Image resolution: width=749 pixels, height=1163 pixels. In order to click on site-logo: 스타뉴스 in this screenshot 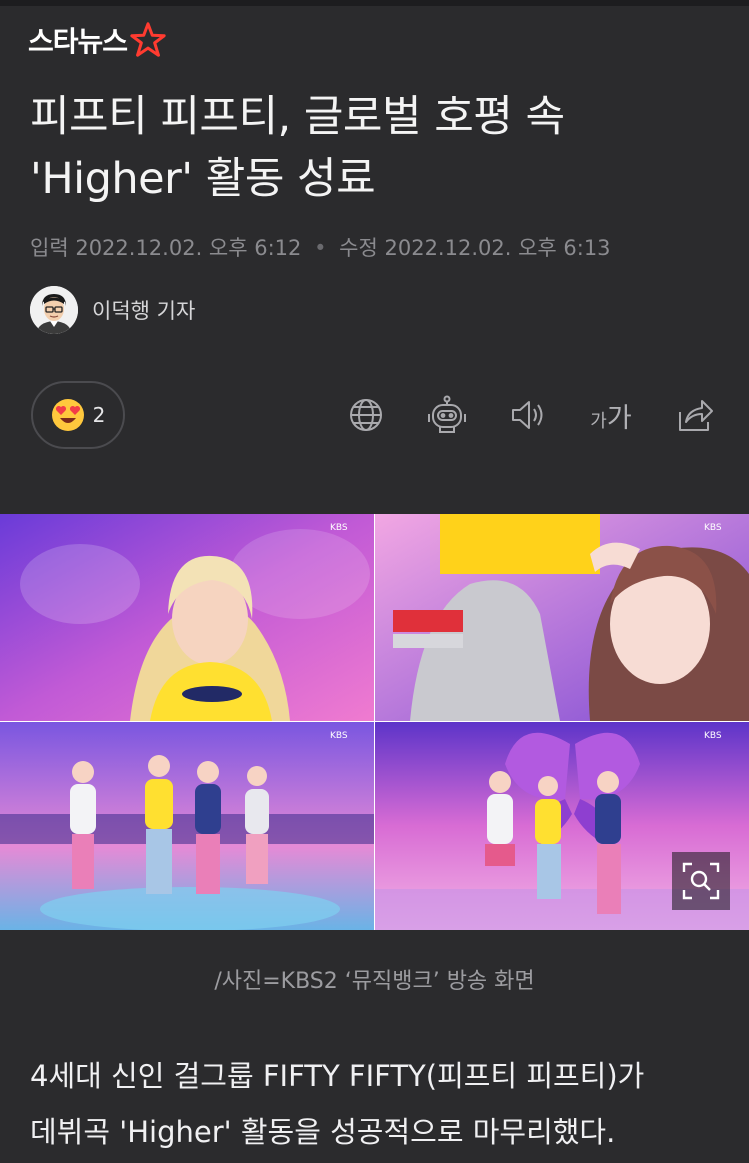, I will do `click(97, 40)`.